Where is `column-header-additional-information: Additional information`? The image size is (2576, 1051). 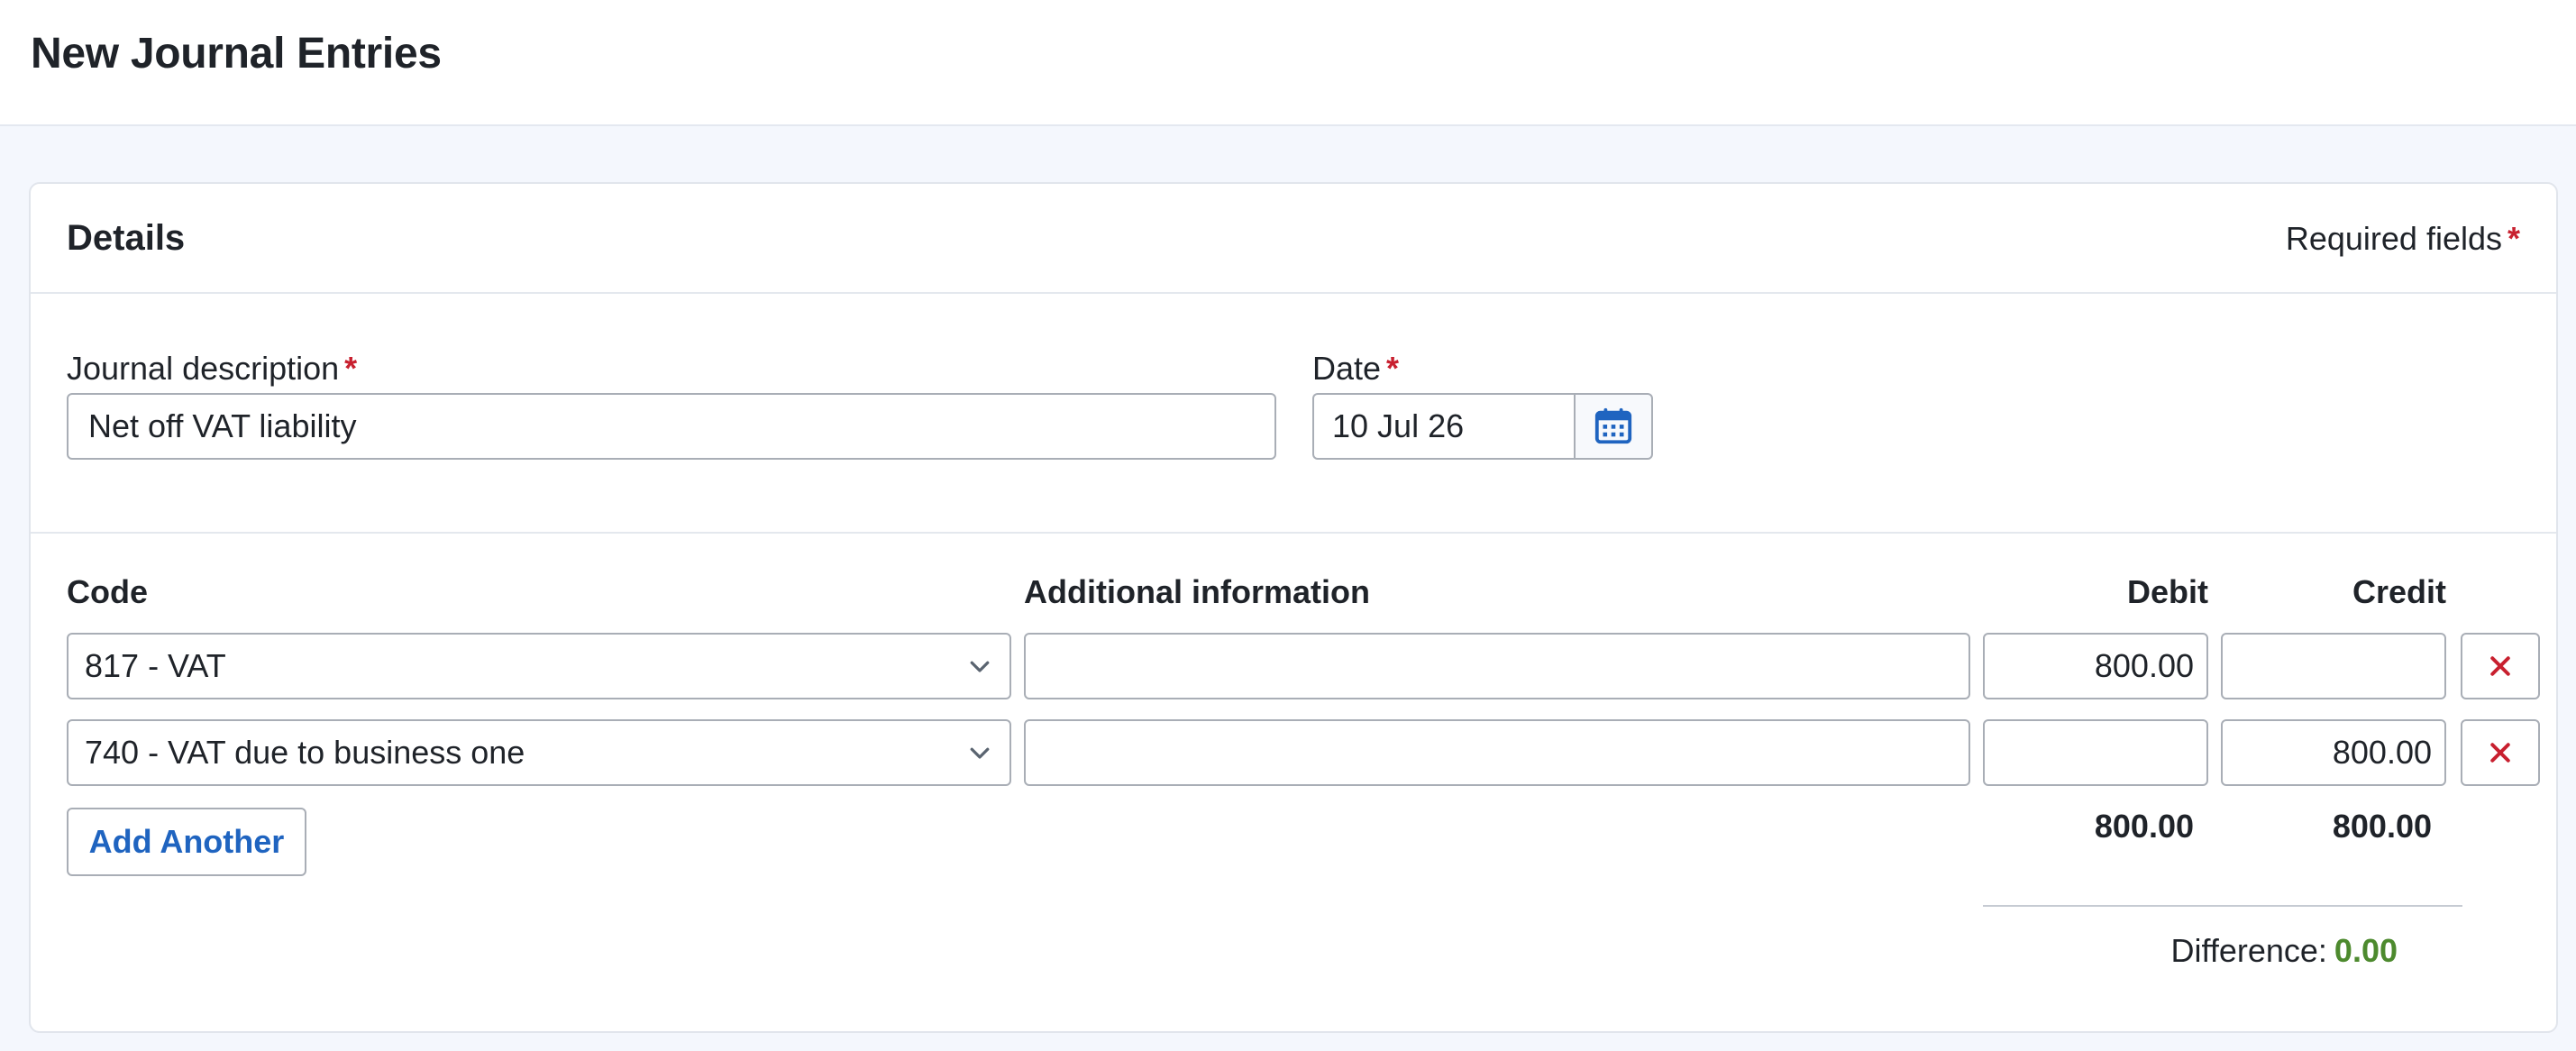
column-header-additional-information: Additional information is located at coordinates (1197, 591).